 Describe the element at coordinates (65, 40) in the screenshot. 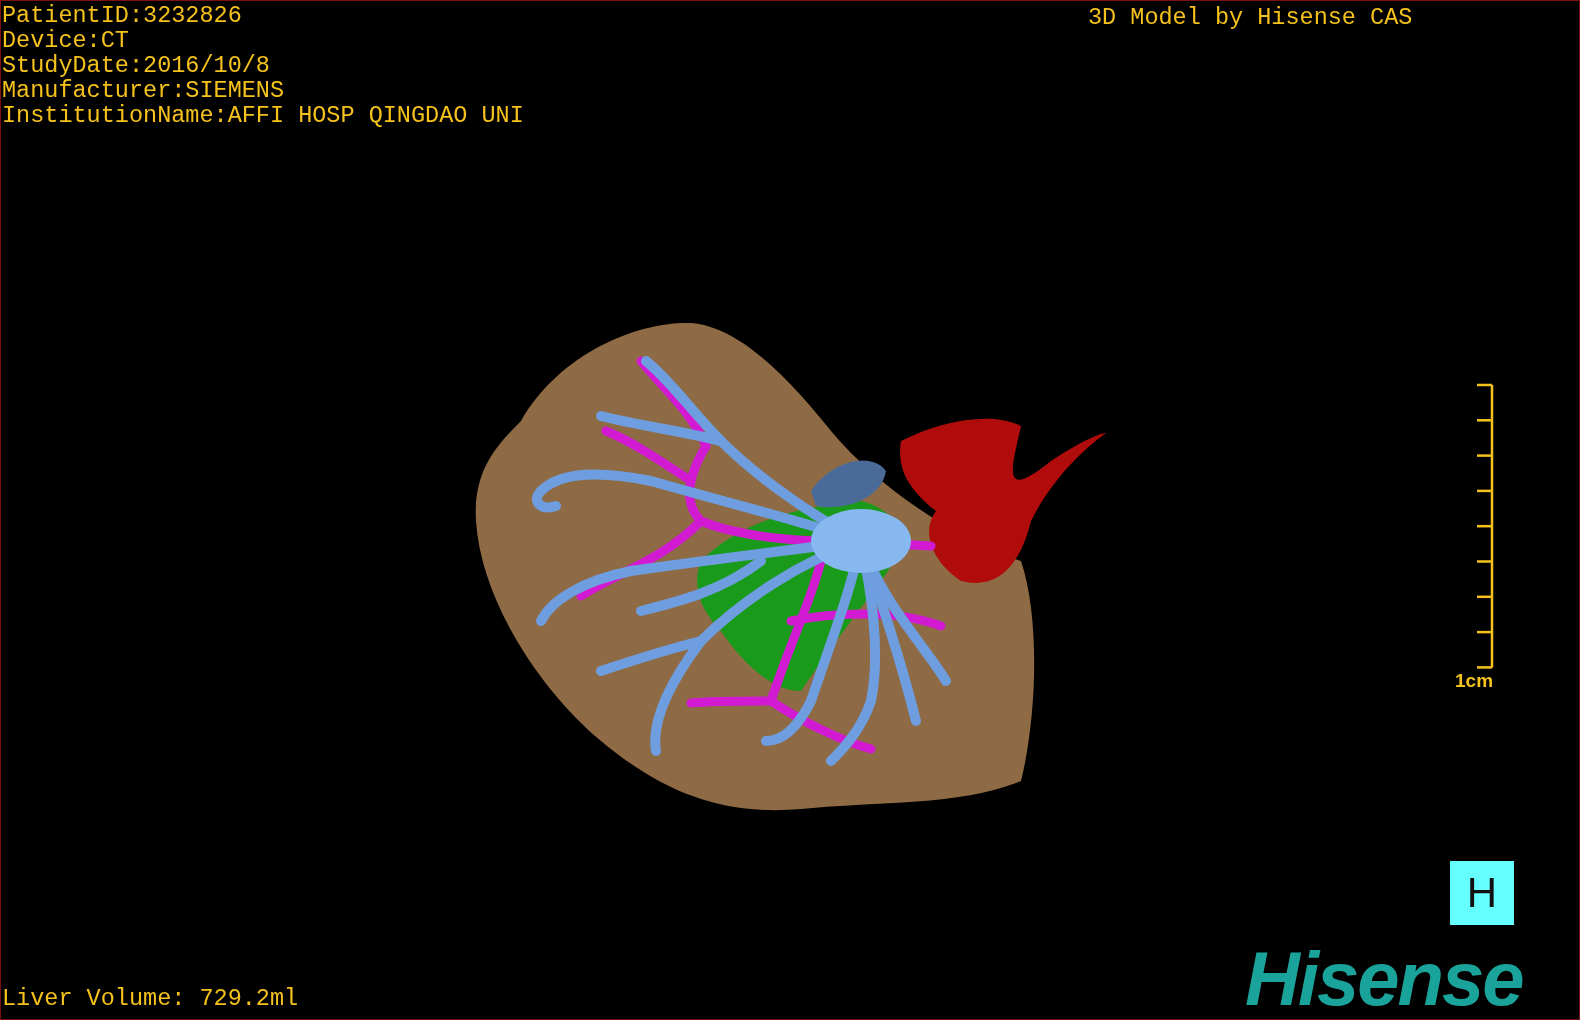

I see `study-info-line: Device:CT` at that location.